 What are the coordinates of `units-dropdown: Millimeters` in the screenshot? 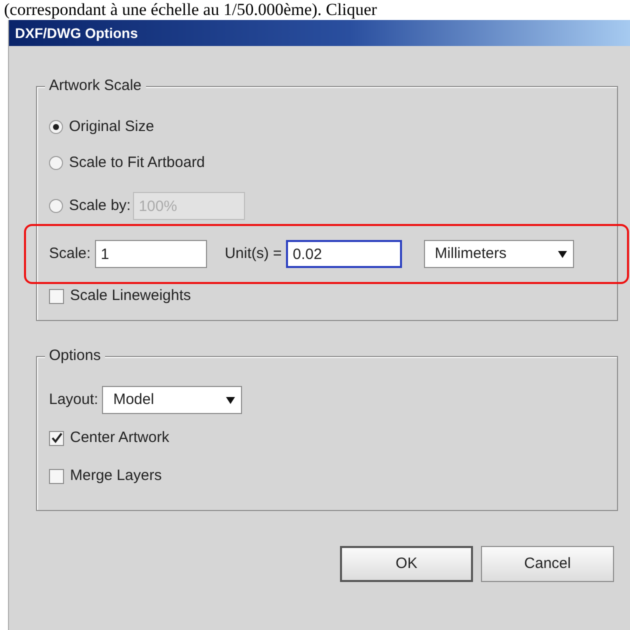 It's located at (499, 254).